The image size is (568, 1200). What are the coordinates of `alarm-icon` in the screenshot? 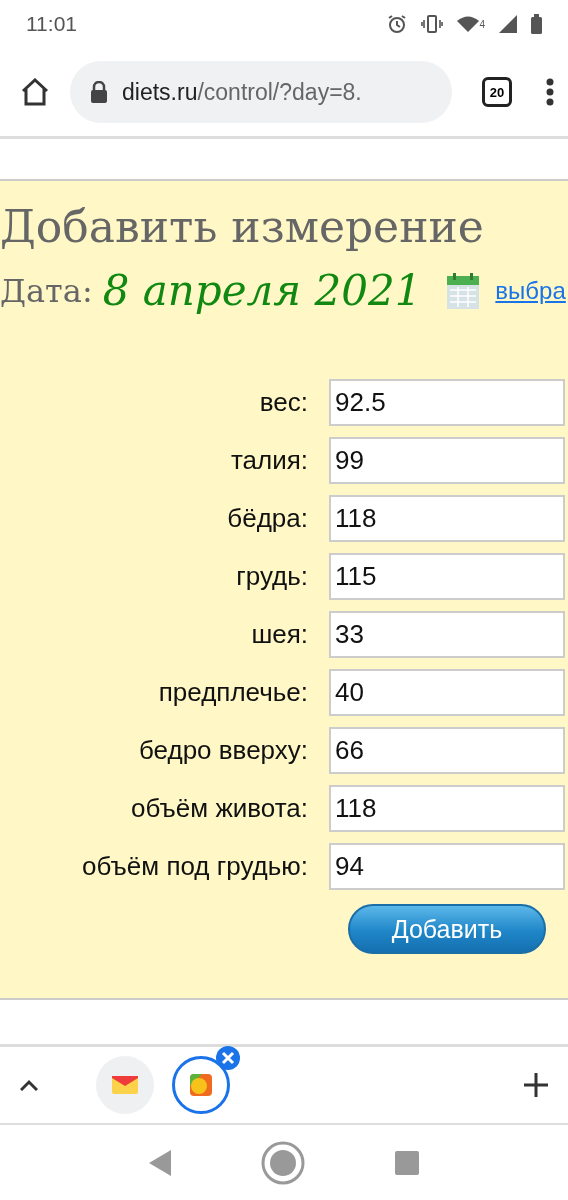 It's located at (397, 24).